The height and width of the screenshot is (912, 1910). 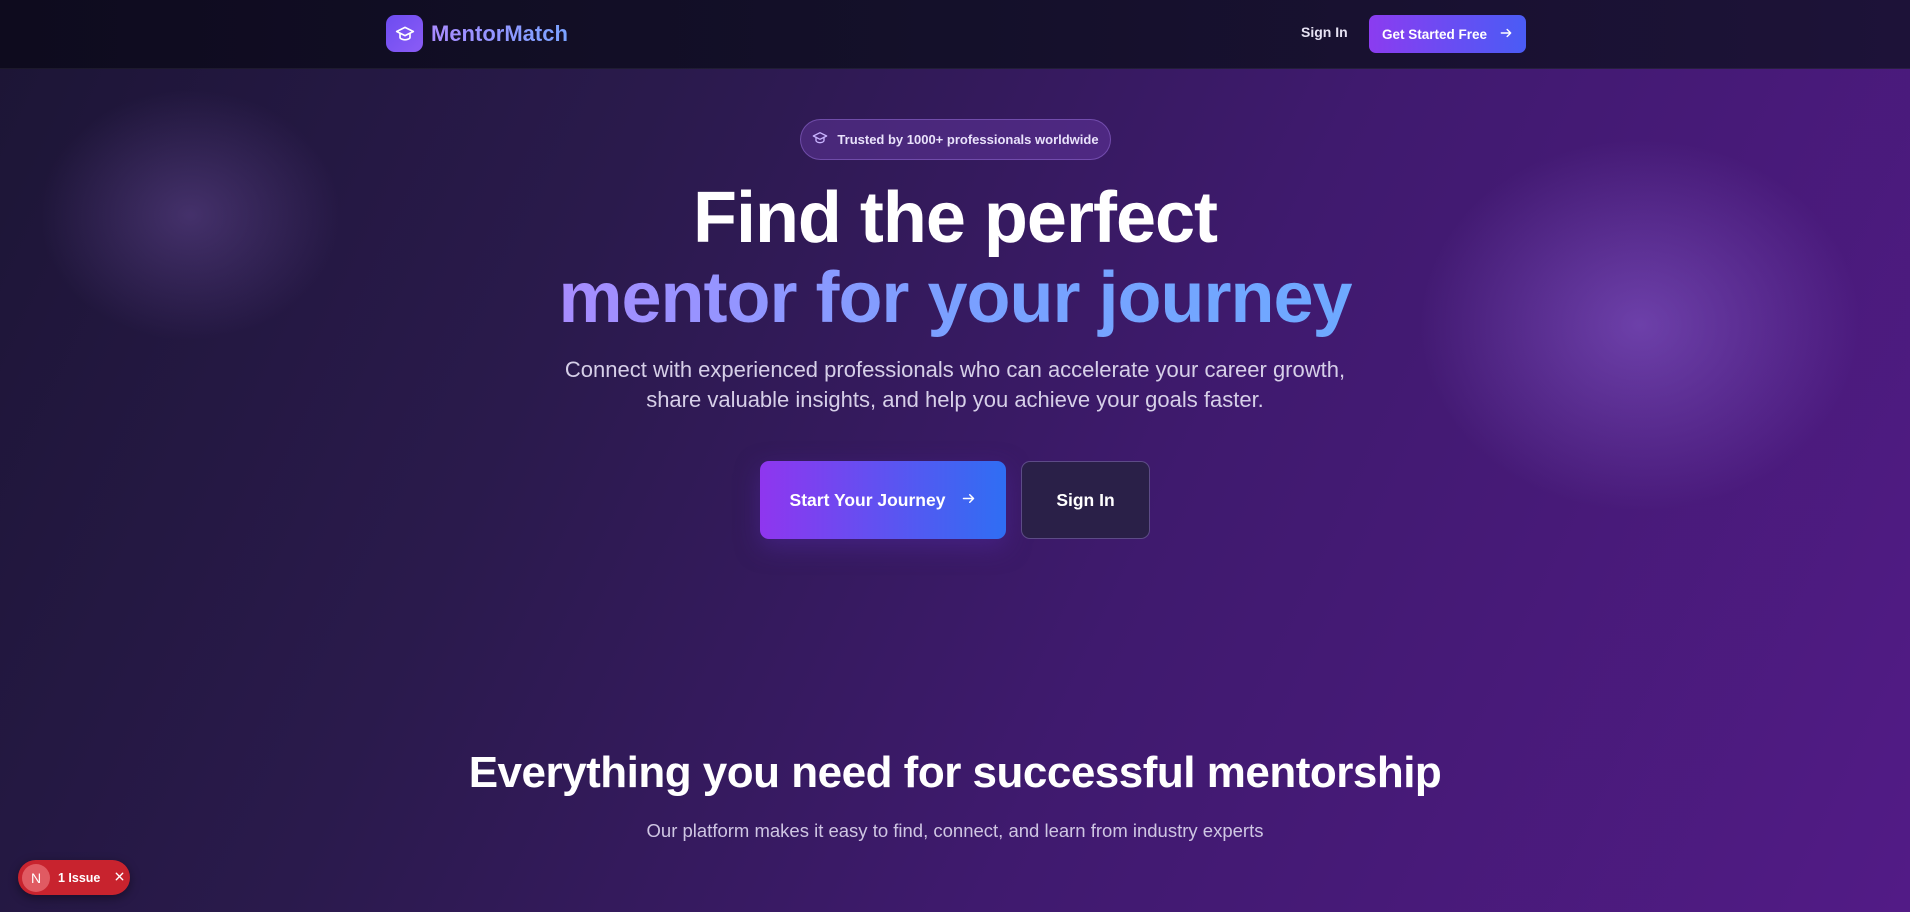 I want to click on get-started-free-label: Get Started Free, so click(x=1434, y=34).